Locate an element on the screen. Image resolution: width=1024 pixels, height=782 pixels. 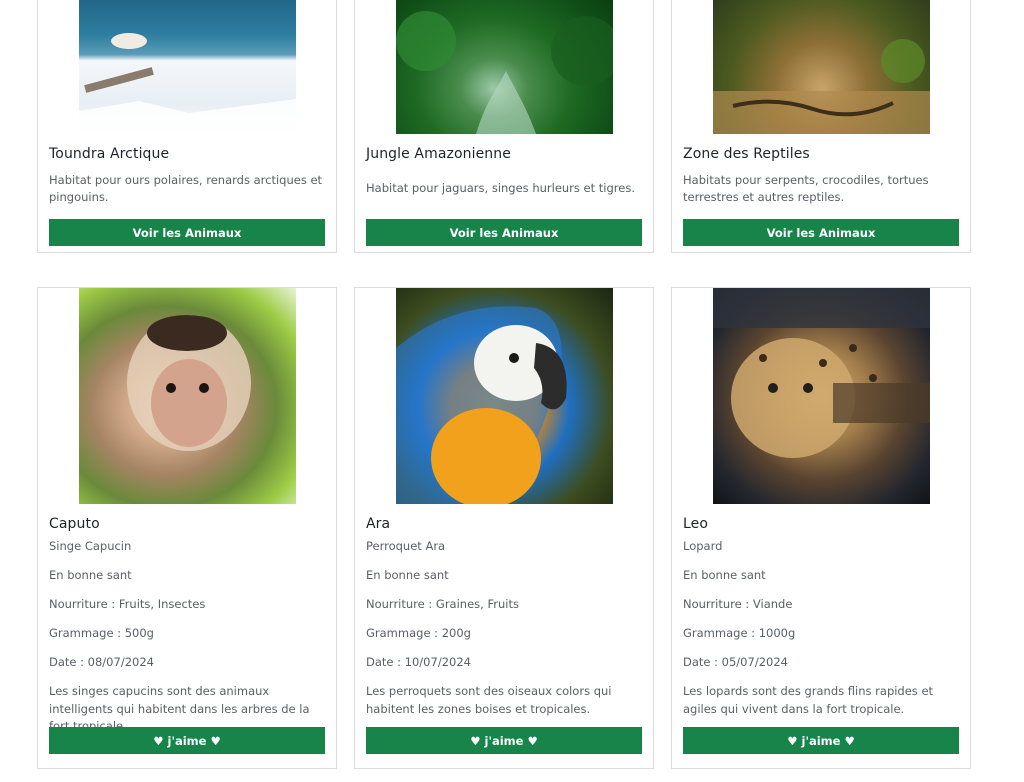
animal-weight: Grammage : 1000g is located at coordinates (739, 633).